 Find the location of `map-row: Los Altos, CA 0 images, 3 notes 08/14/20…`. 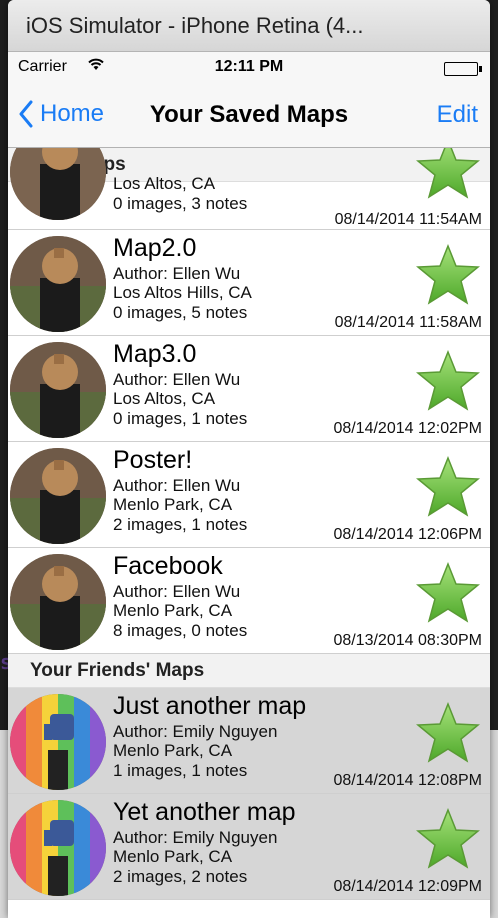

map-row: Los Altos, CA 0 images, 3 notes 08/14/20… is located at coordinates (249, 189).